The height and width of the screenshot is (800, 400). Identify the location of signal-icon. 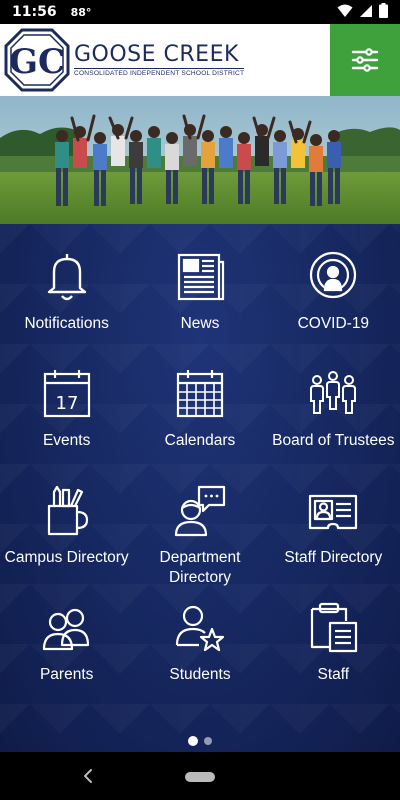
(366, 12).